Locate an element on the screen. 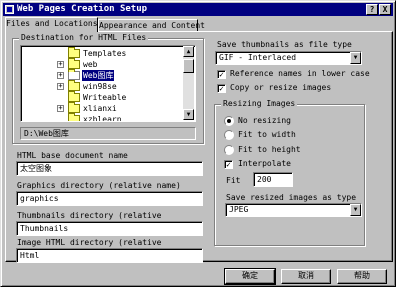 The width and height of the screenshot is (396, 287). image-html-dir-label: Image HTML directory (relative is located at coordinates (89, 242).